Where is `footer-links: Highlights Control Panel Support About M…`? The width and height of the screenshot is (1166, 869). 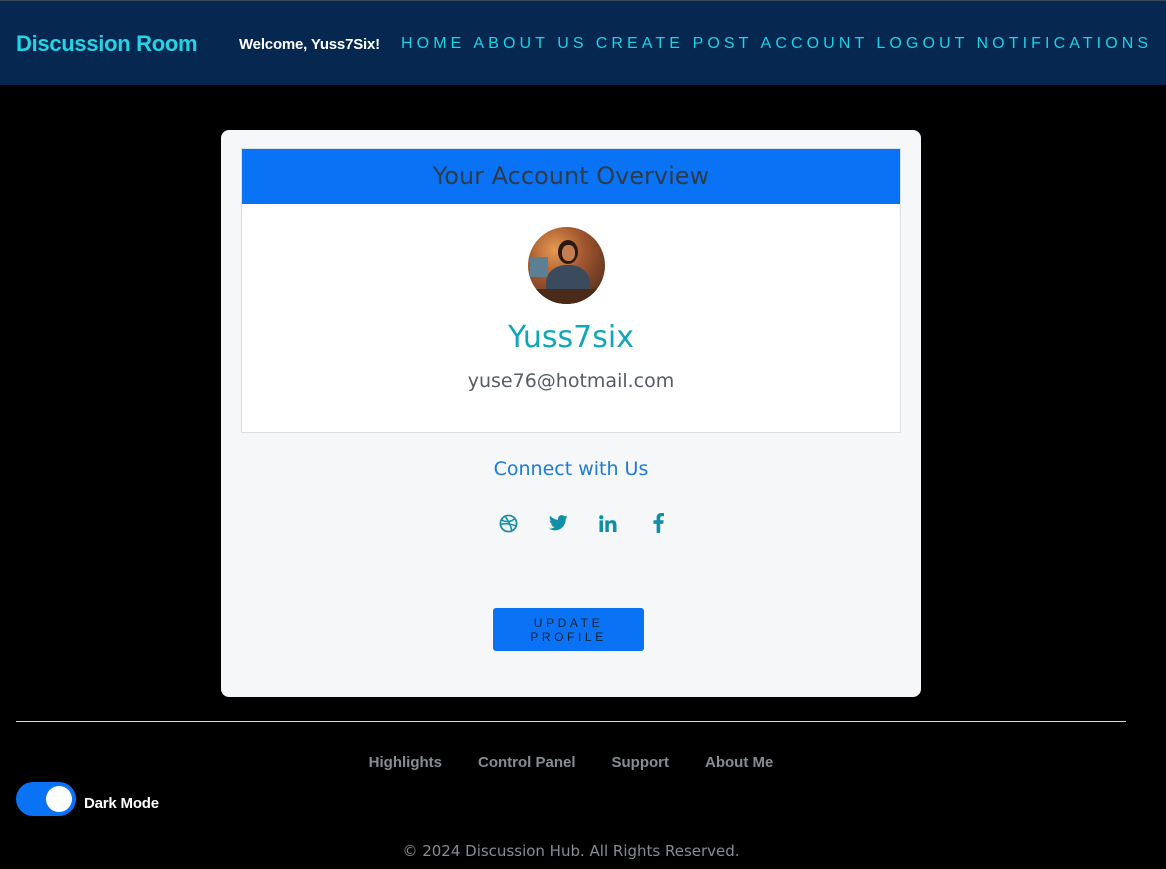
footer-links: Highlights Control Panel Support About M… is located at coordinates (571, 762).